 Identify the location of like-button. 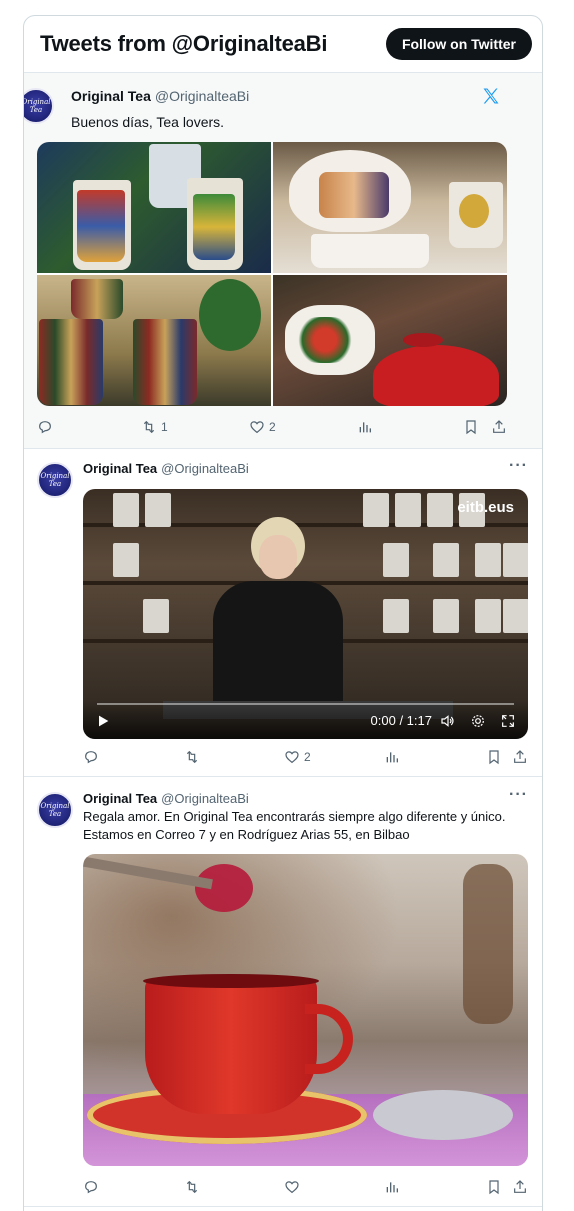
(294, 1187).